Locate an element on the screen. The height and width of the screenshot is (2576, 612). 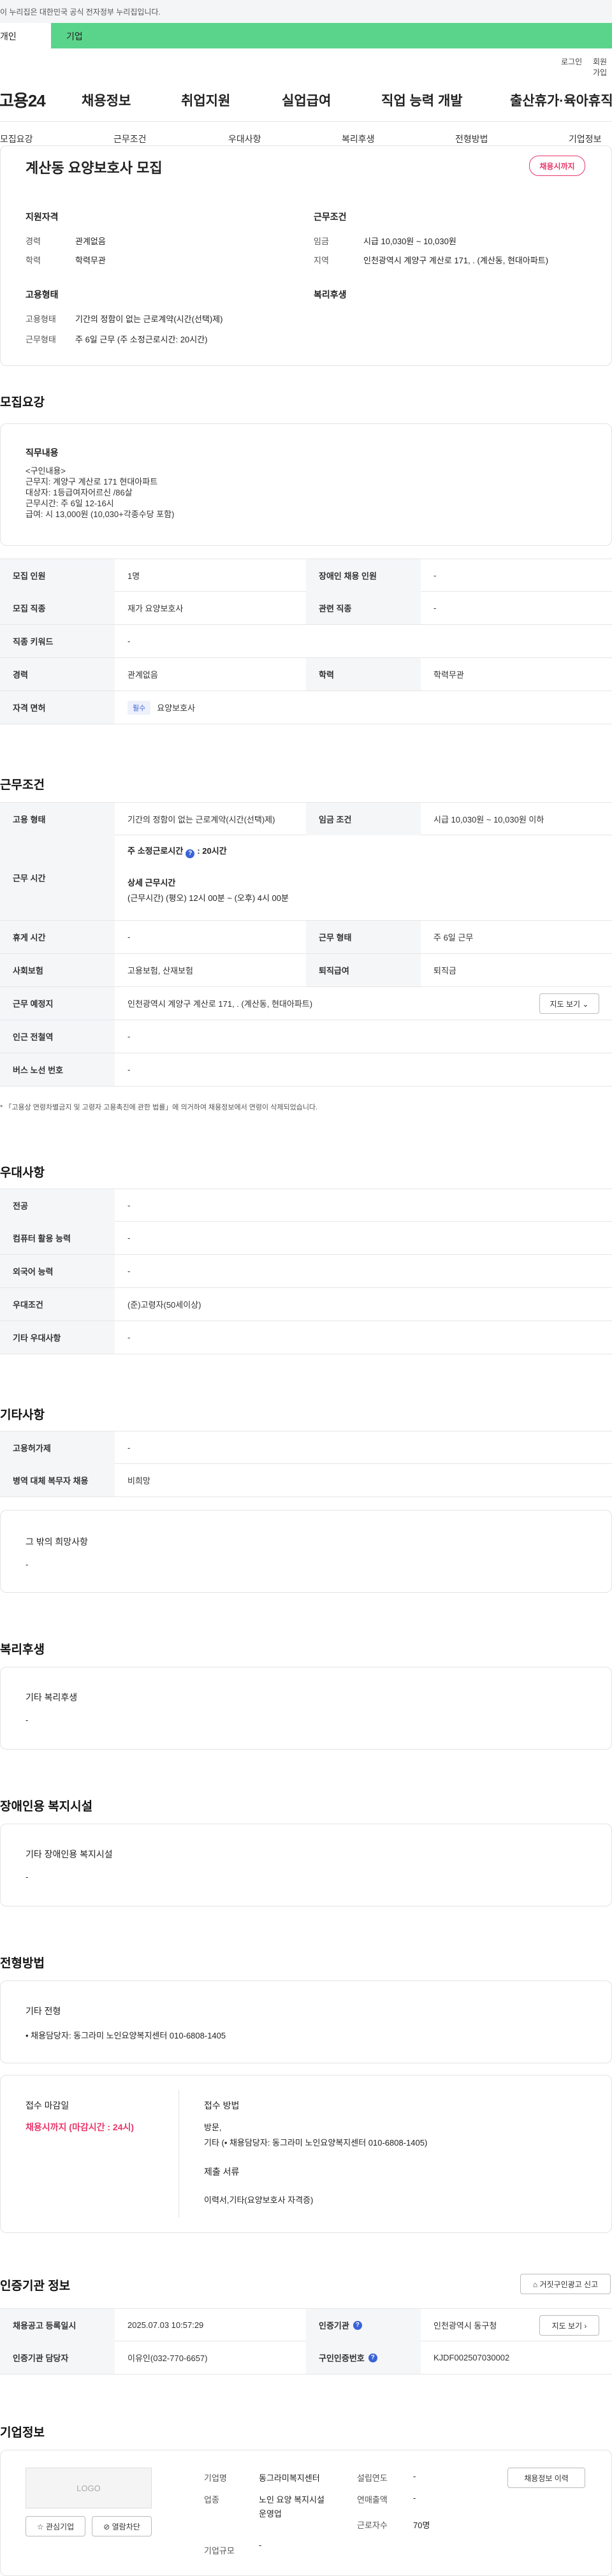
subnav-welfare: 복리후생 is located at coordinates (358, 139).